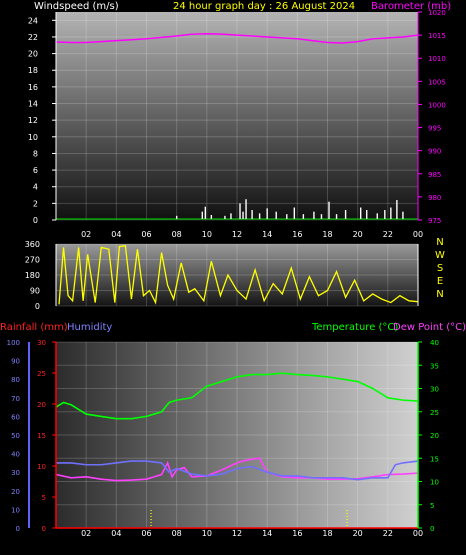 This screenshot has width=466, height=555. Describe the element at coordinates (434, 175) in the screenshot. I see `y-tick-label-barometer: 985` at that location.